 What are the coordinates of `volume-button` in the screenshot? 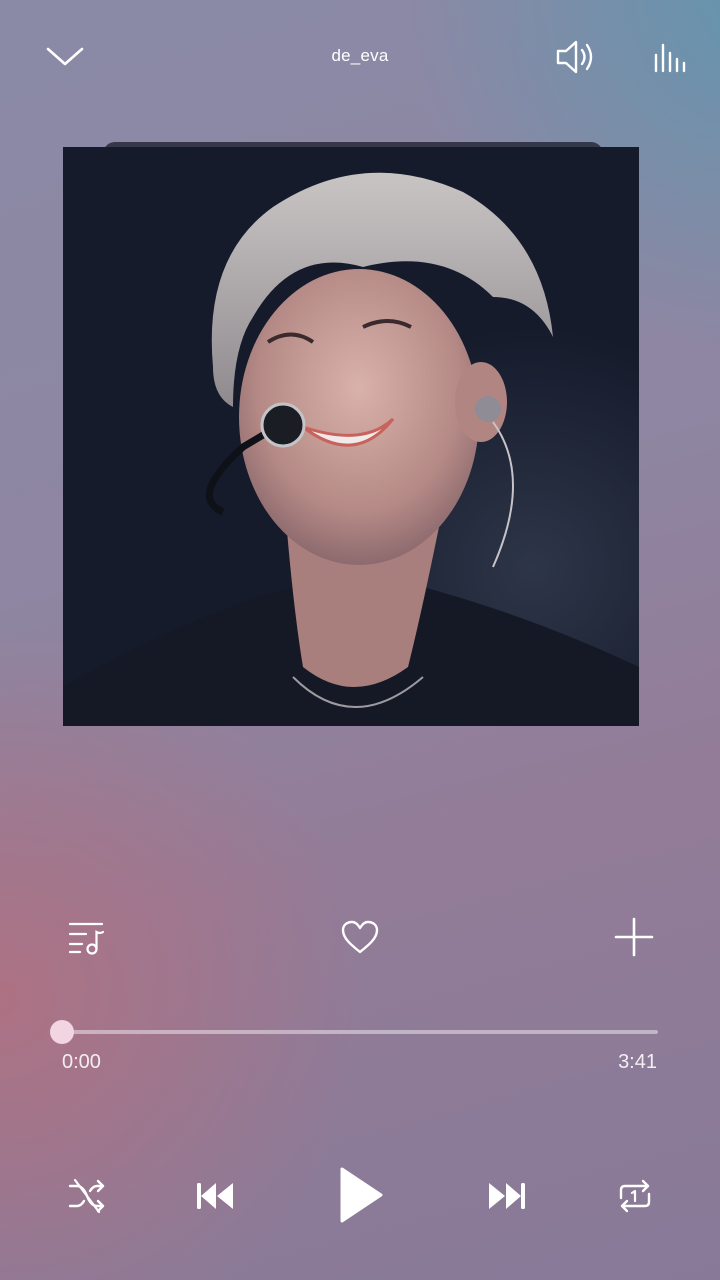 It's located at (576, 57).